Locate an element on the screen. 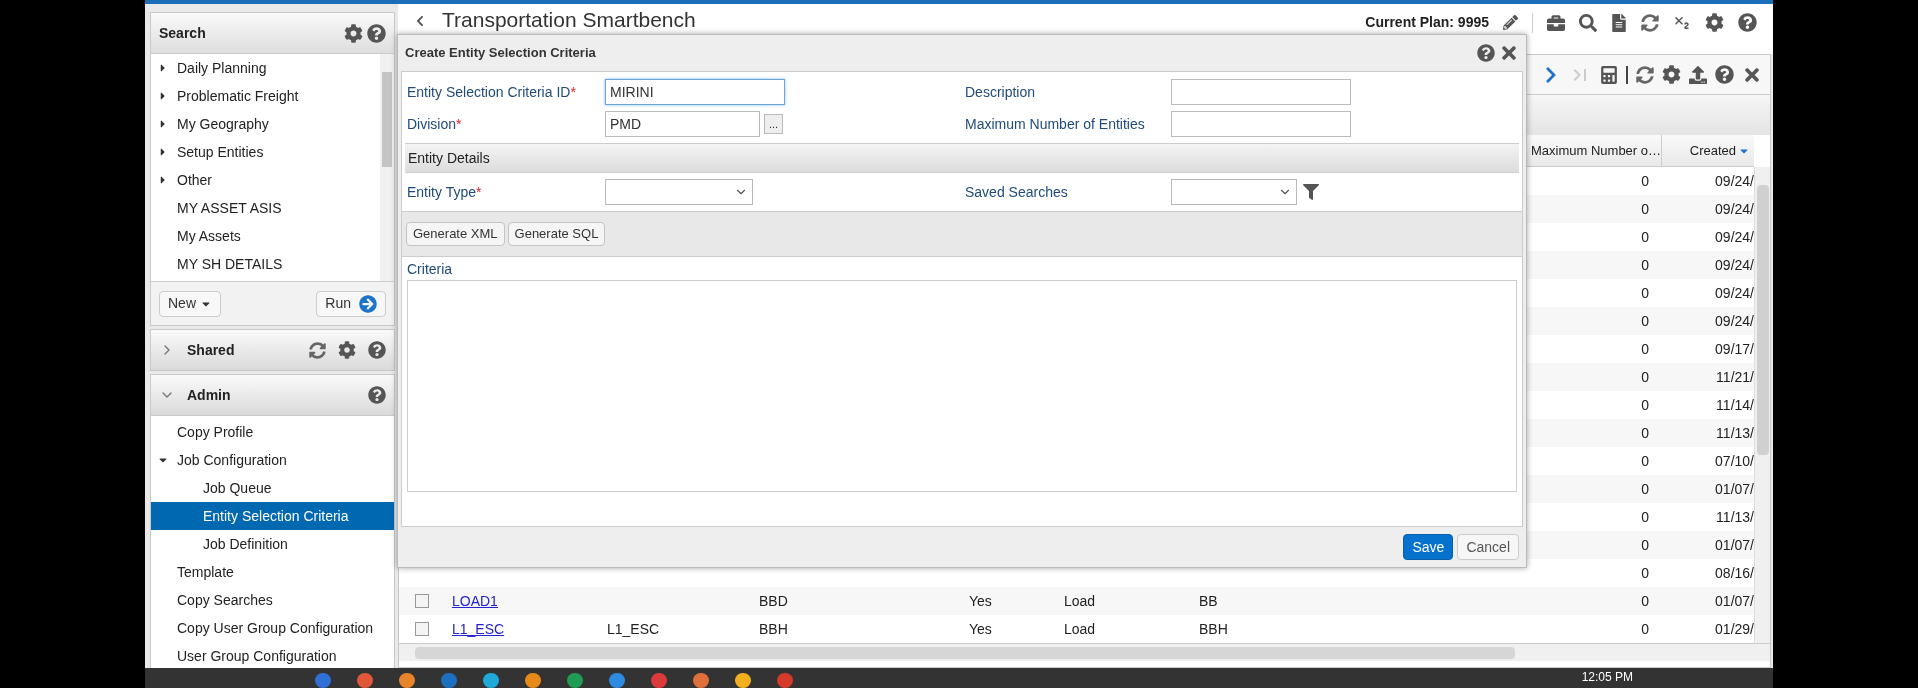 This screenshot has height=688, width=1918. save-button: Save is located at coordinates (1428, 547).